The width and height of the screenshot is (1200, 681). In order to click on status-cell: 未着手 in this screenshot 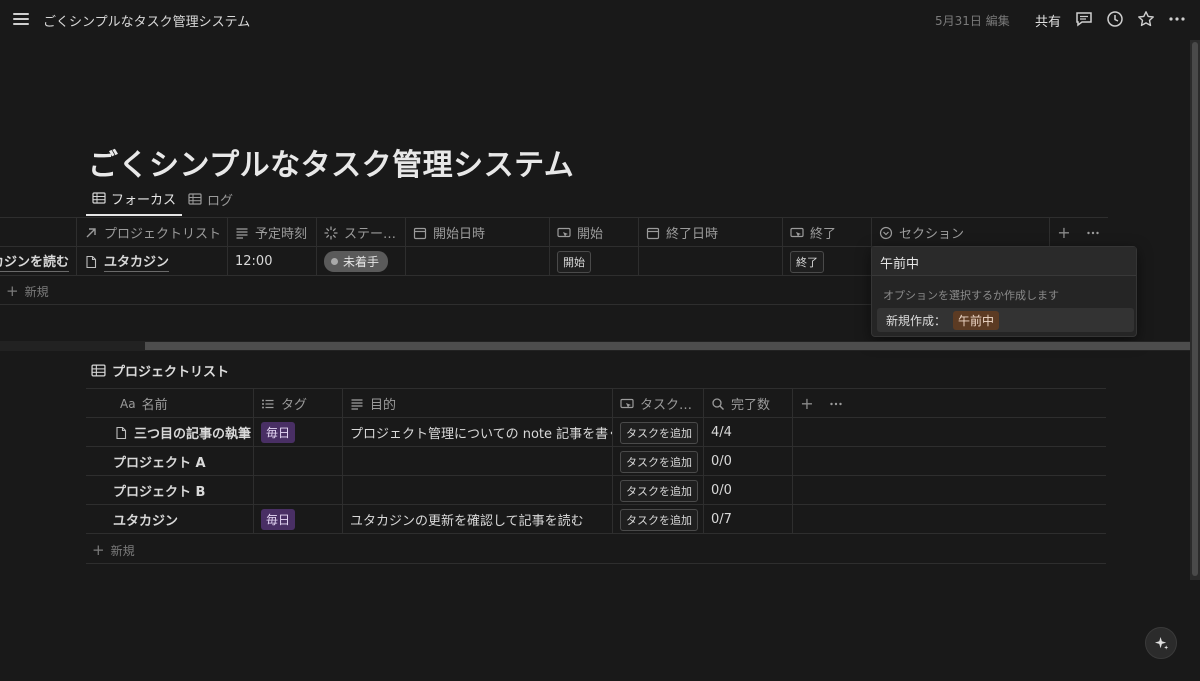, I will do `click(361, 261)`.